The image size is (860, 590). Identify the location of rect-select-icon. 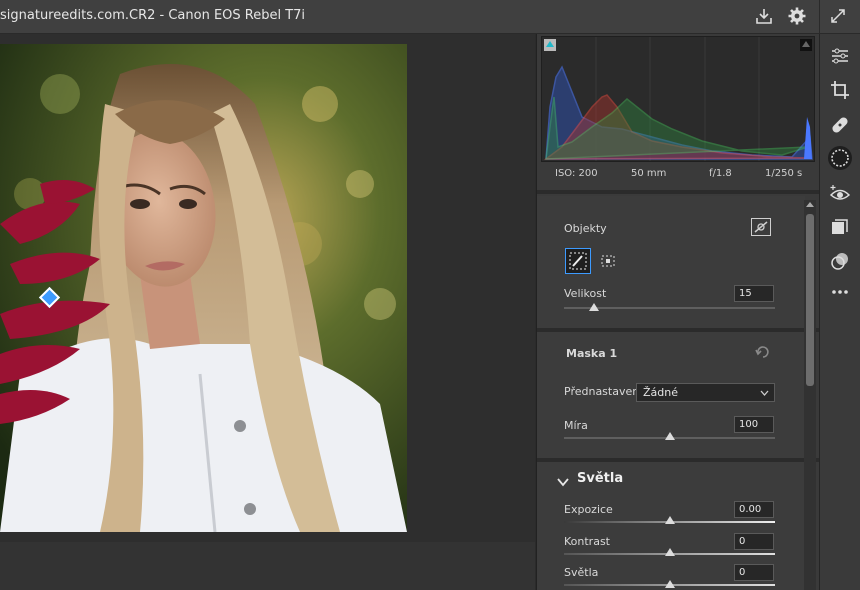
(608, 261).